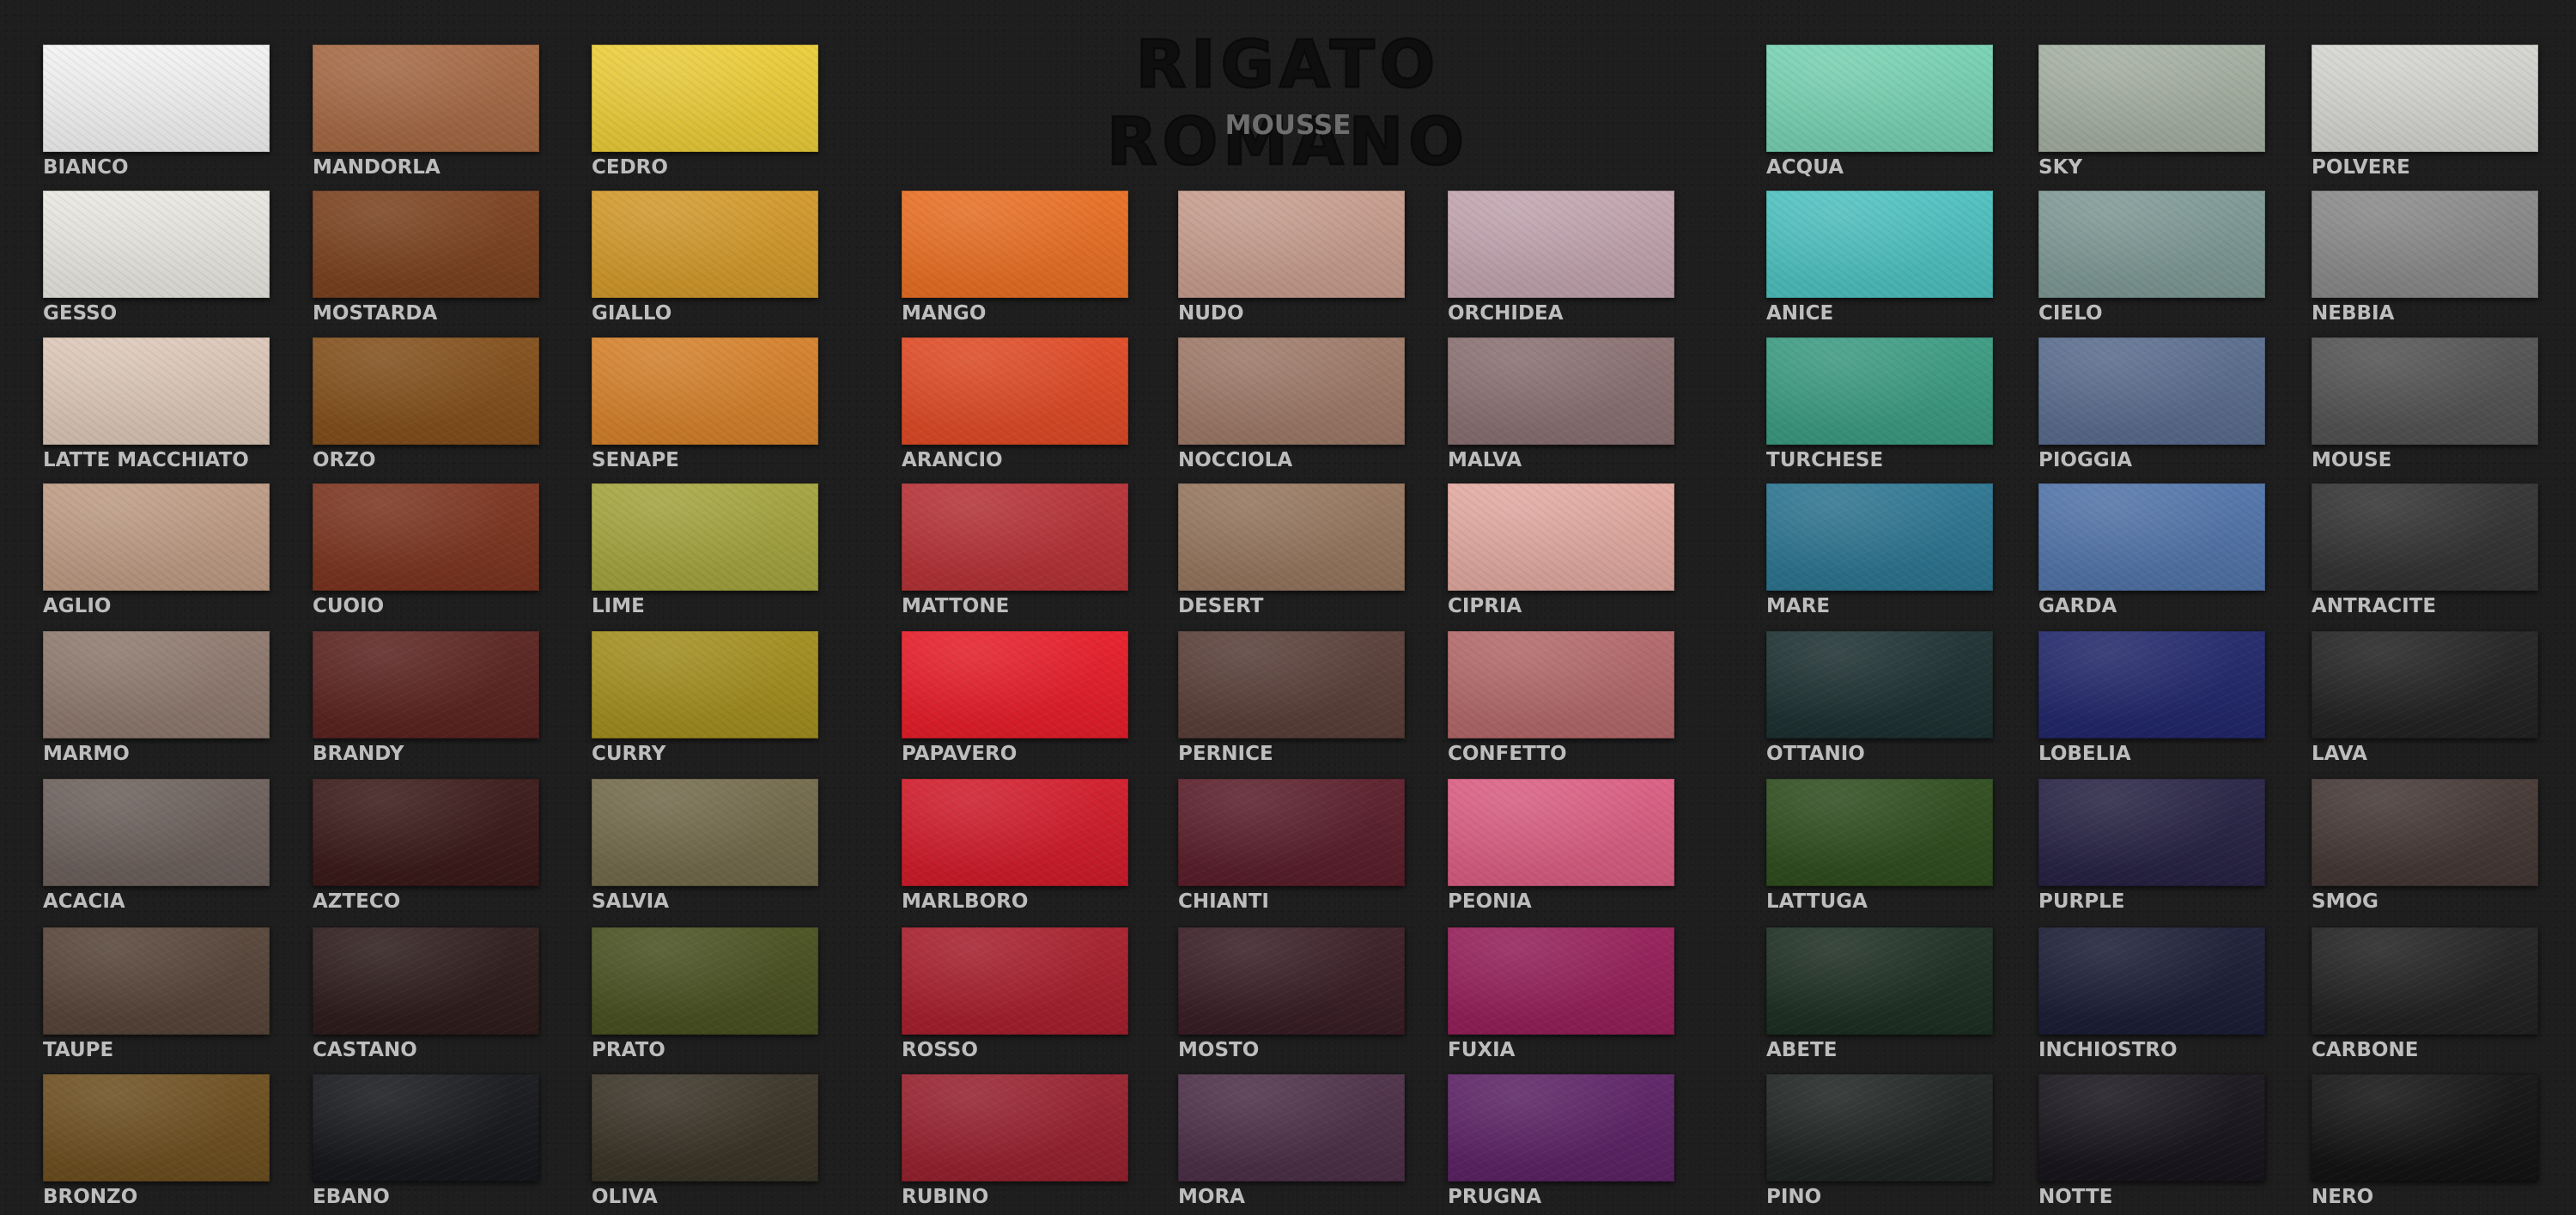 This screenshot has width=2576, height=1215. I want to click on swatch-malva: MALVA, so click(1561, 404).